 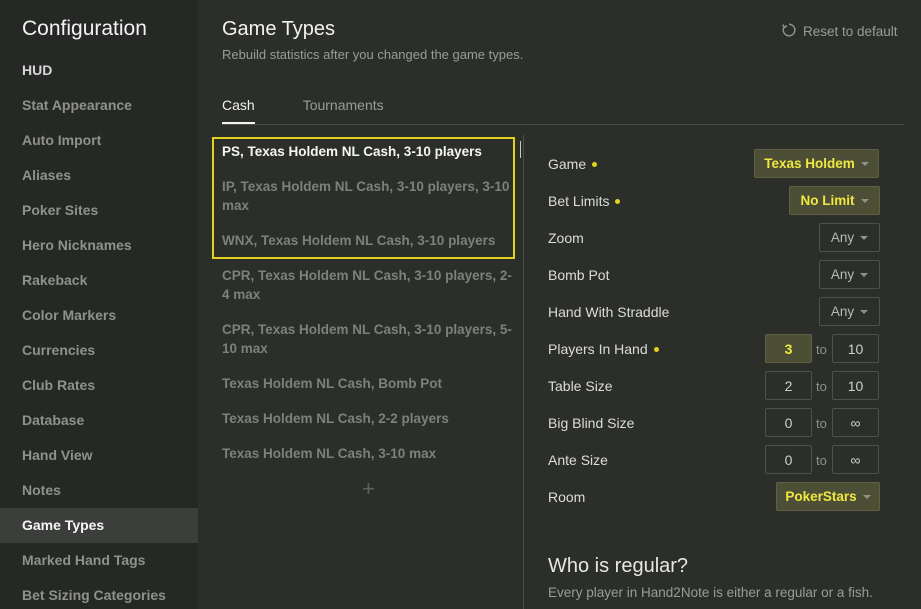 I want to click on tab-cash: Cash, so click(x=238, y=110).